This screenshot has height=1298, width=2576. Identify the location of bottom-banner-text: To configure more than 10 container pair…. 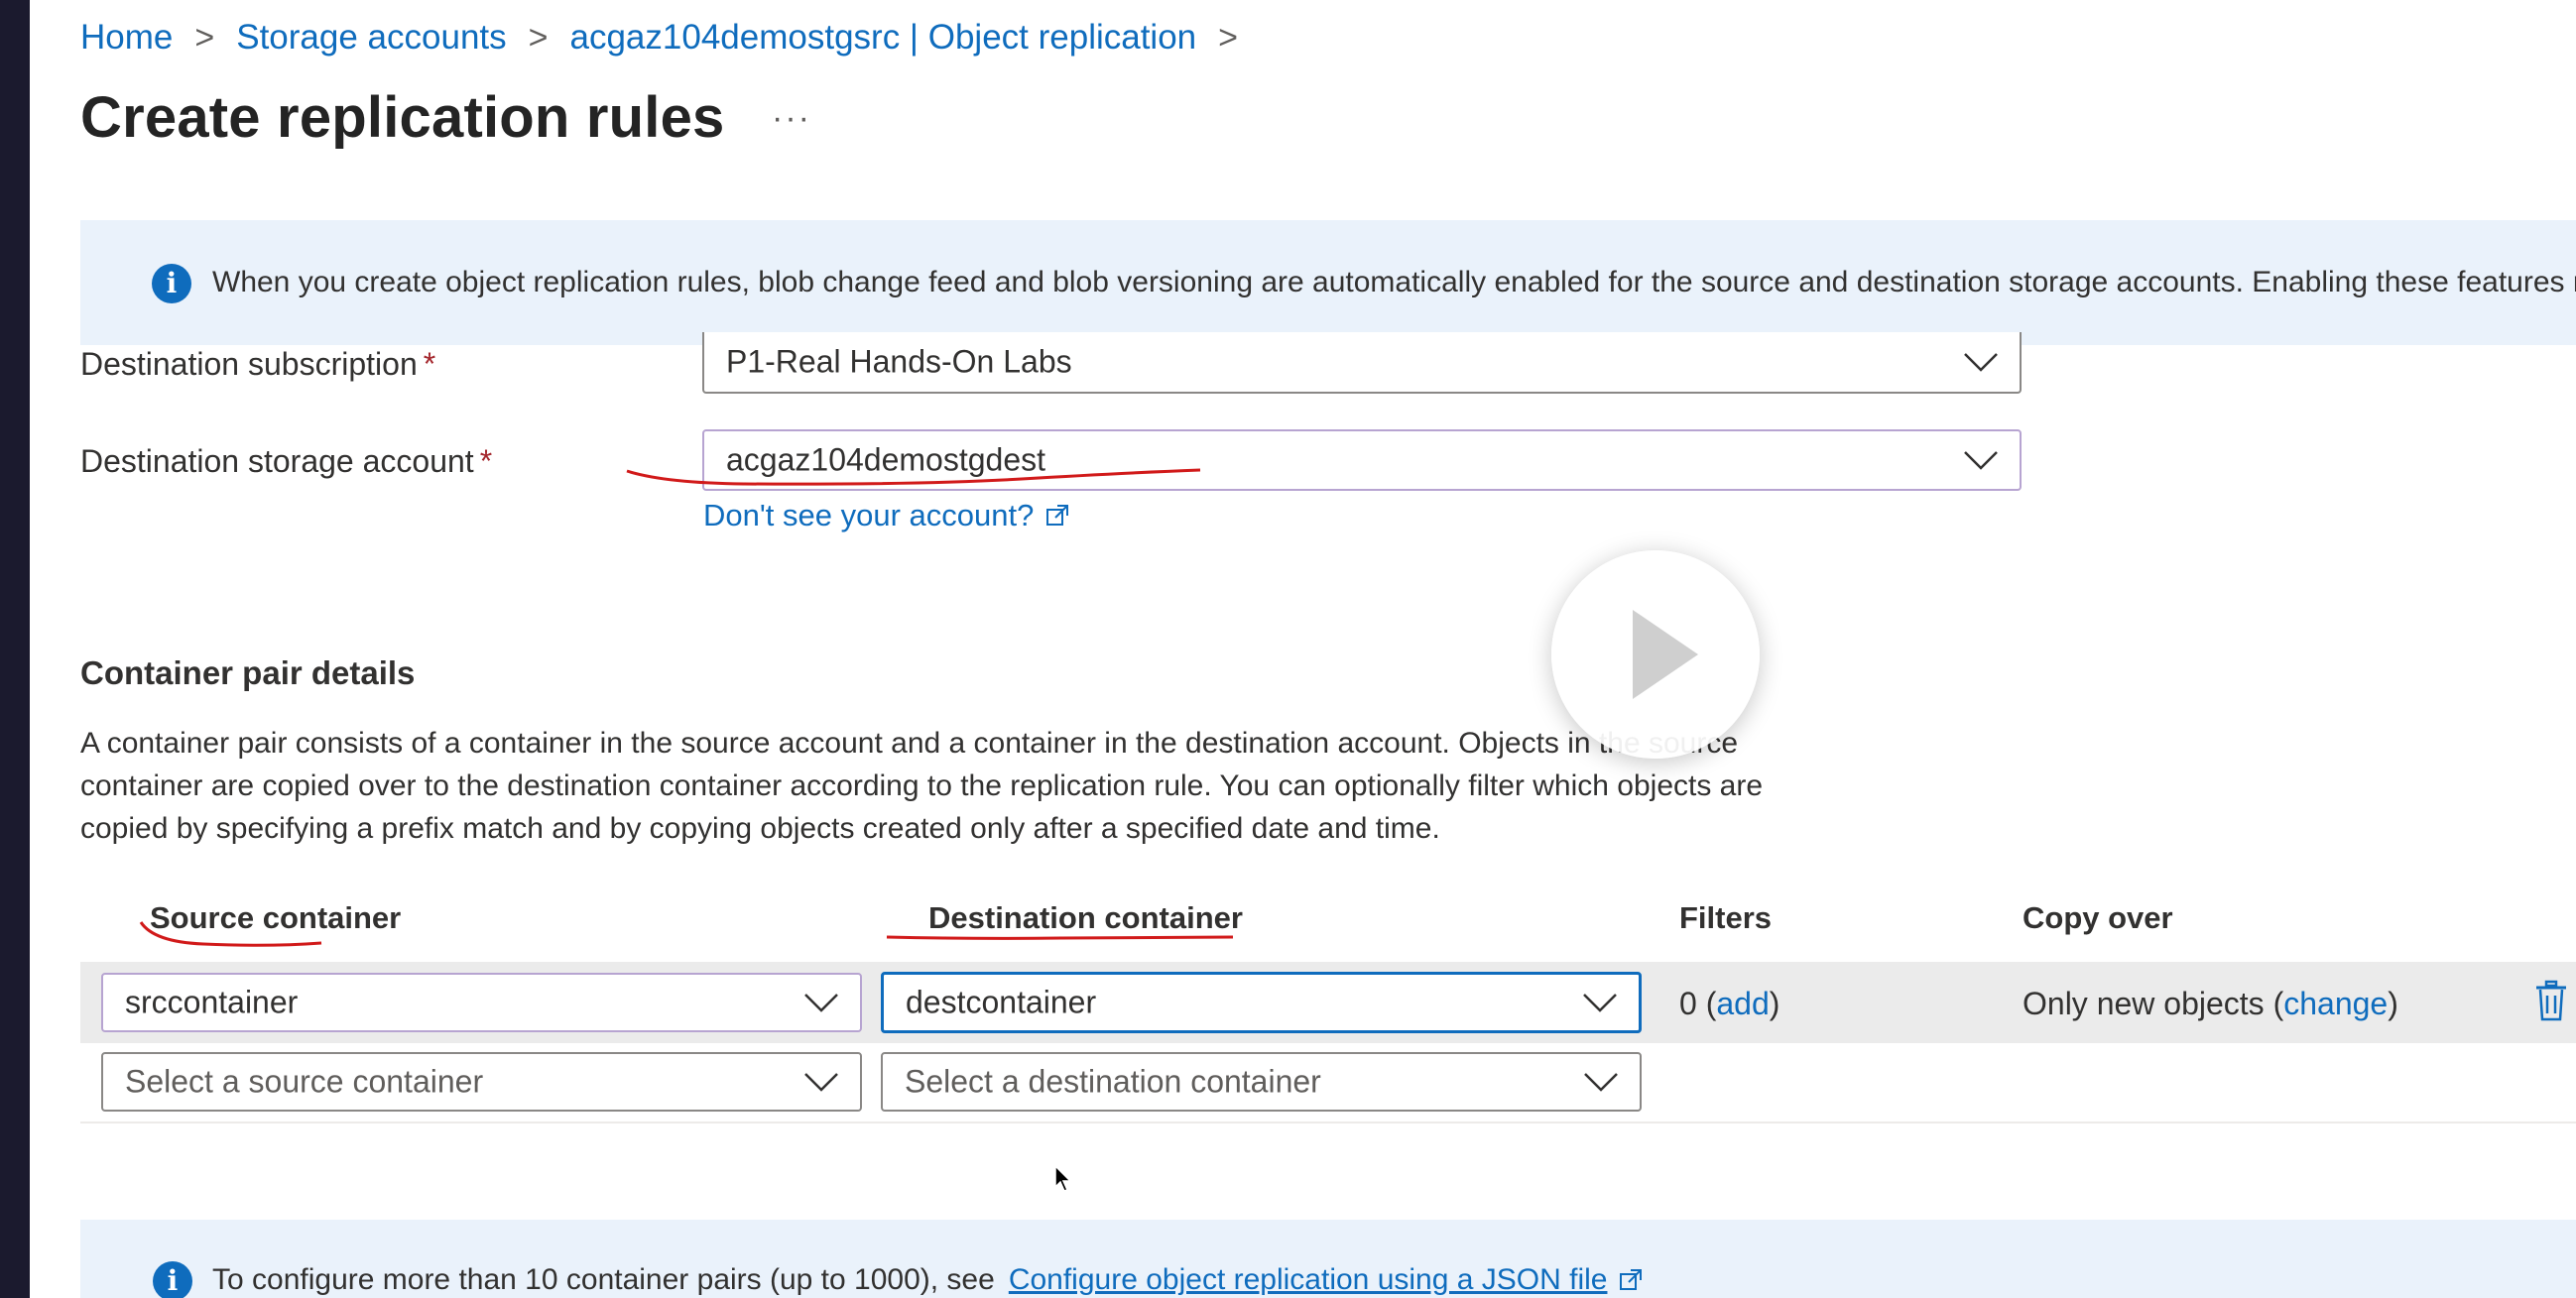
(603, 1279).